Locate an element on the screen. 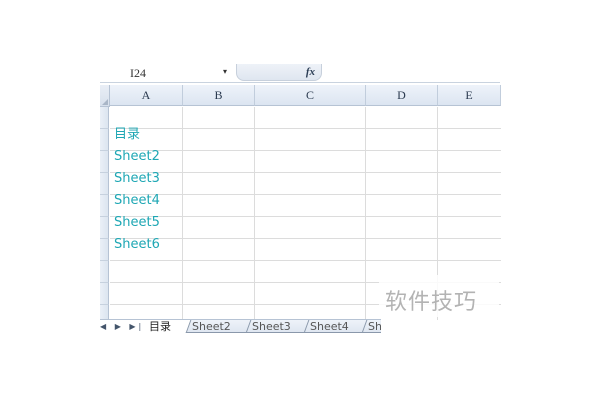  sheet-tab-label: Sh is located at coordinates (374, 326).